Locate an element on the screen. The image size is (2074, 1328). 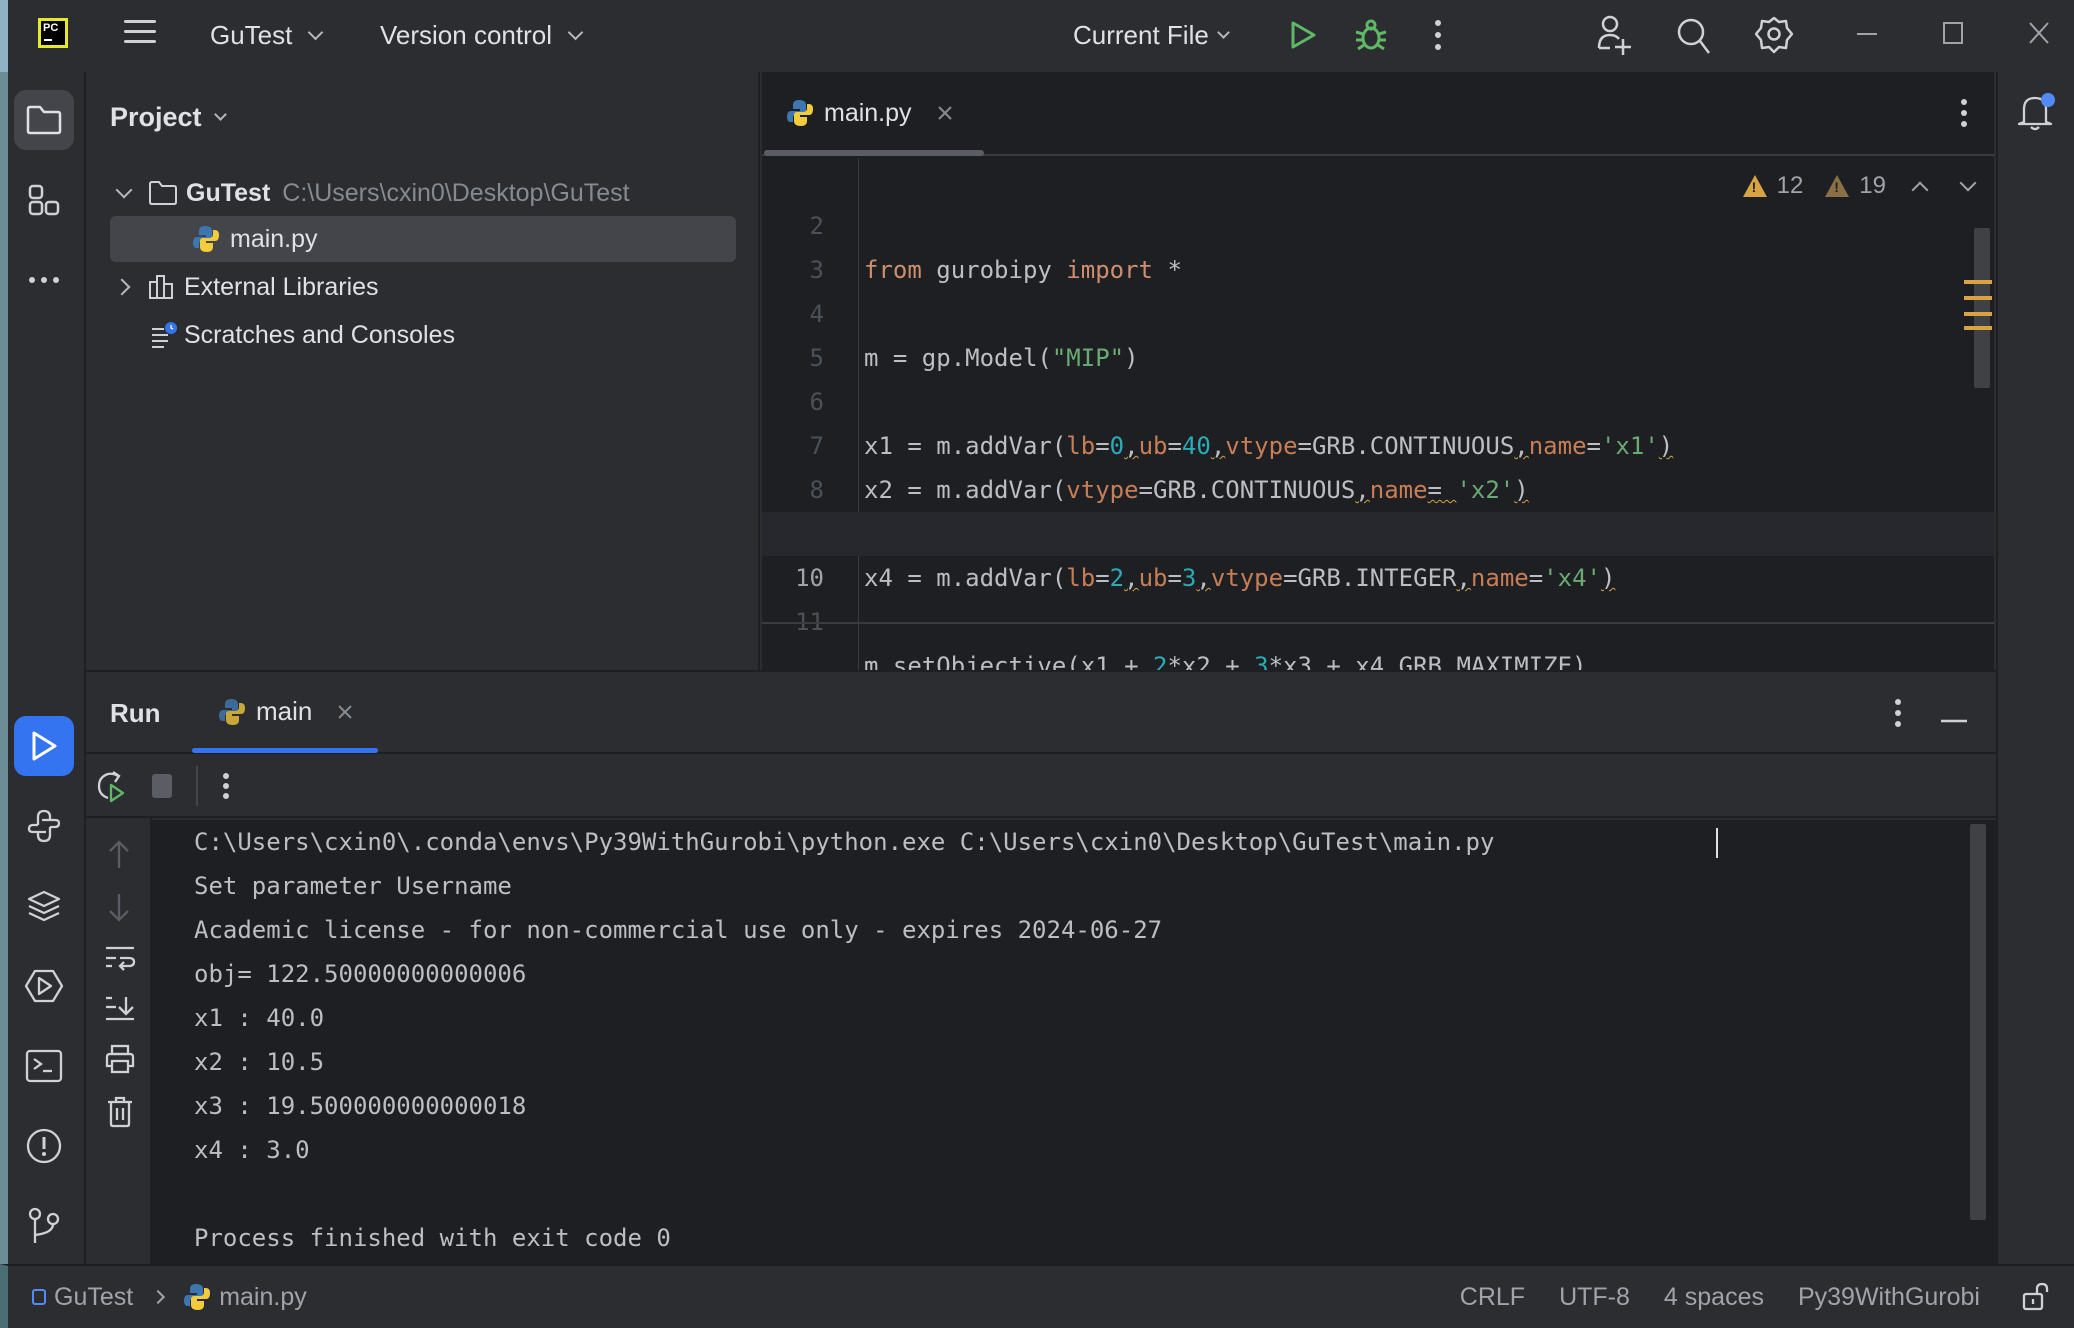
vcs-selector: Version control is located at coordinates (482, 35).